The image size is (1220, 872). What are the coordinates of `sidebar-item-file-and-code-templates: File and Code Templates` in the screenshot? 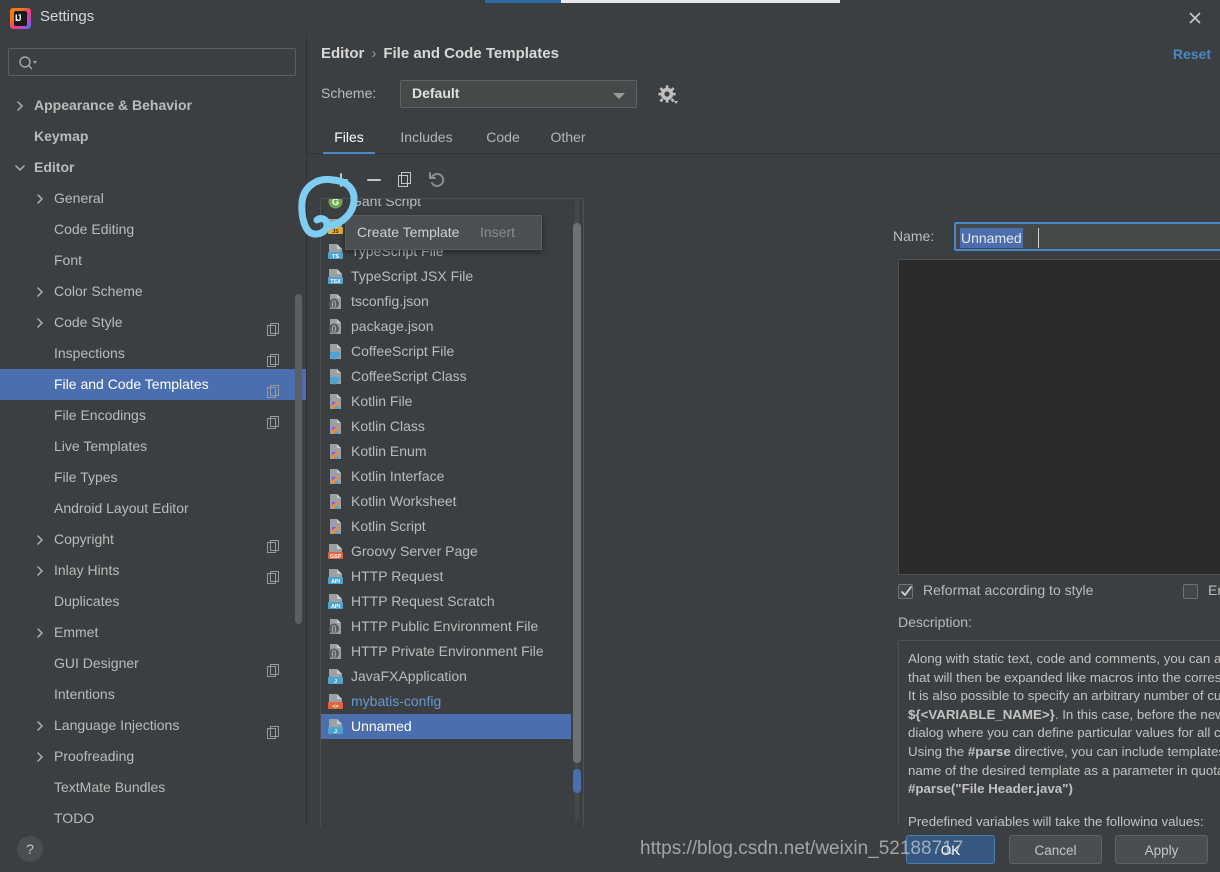 It's located at (153, 384).